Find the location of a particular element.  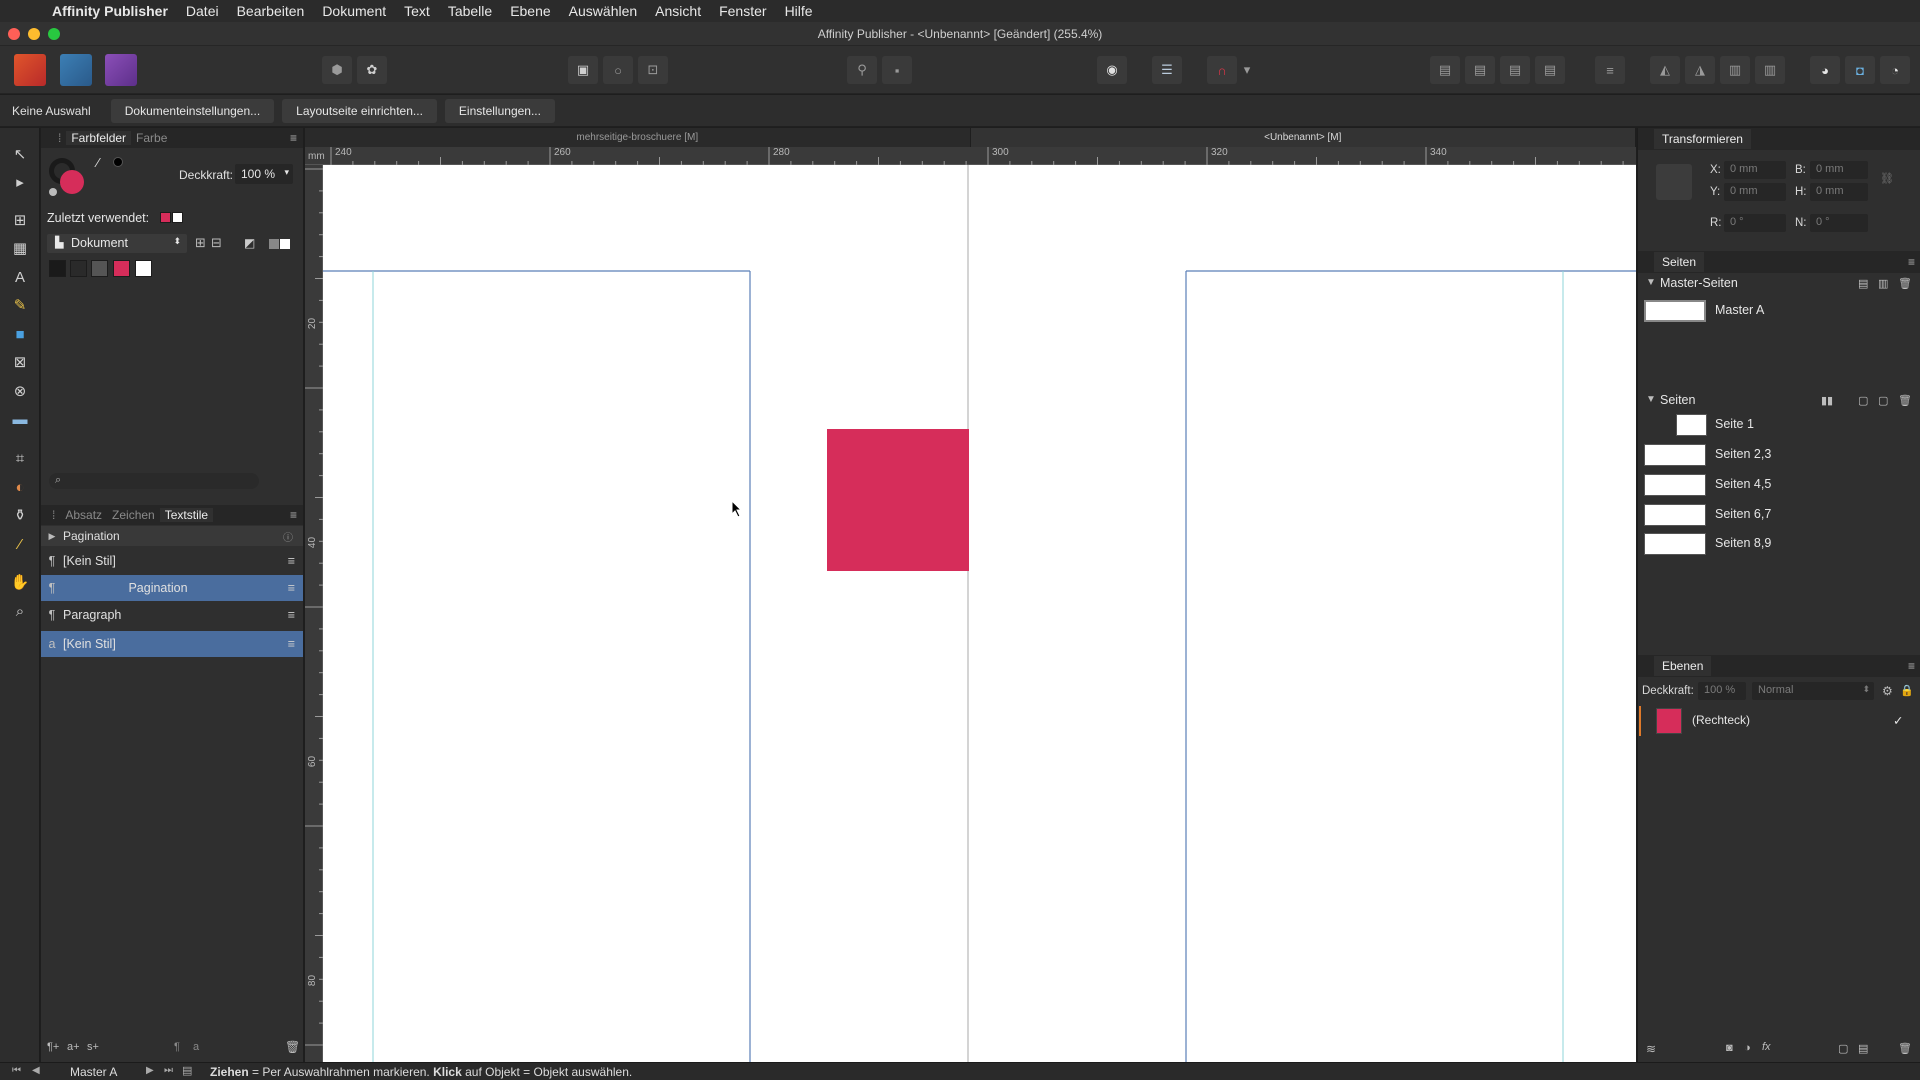

align-icon: ≡ is located at coordinates (1610, 70).